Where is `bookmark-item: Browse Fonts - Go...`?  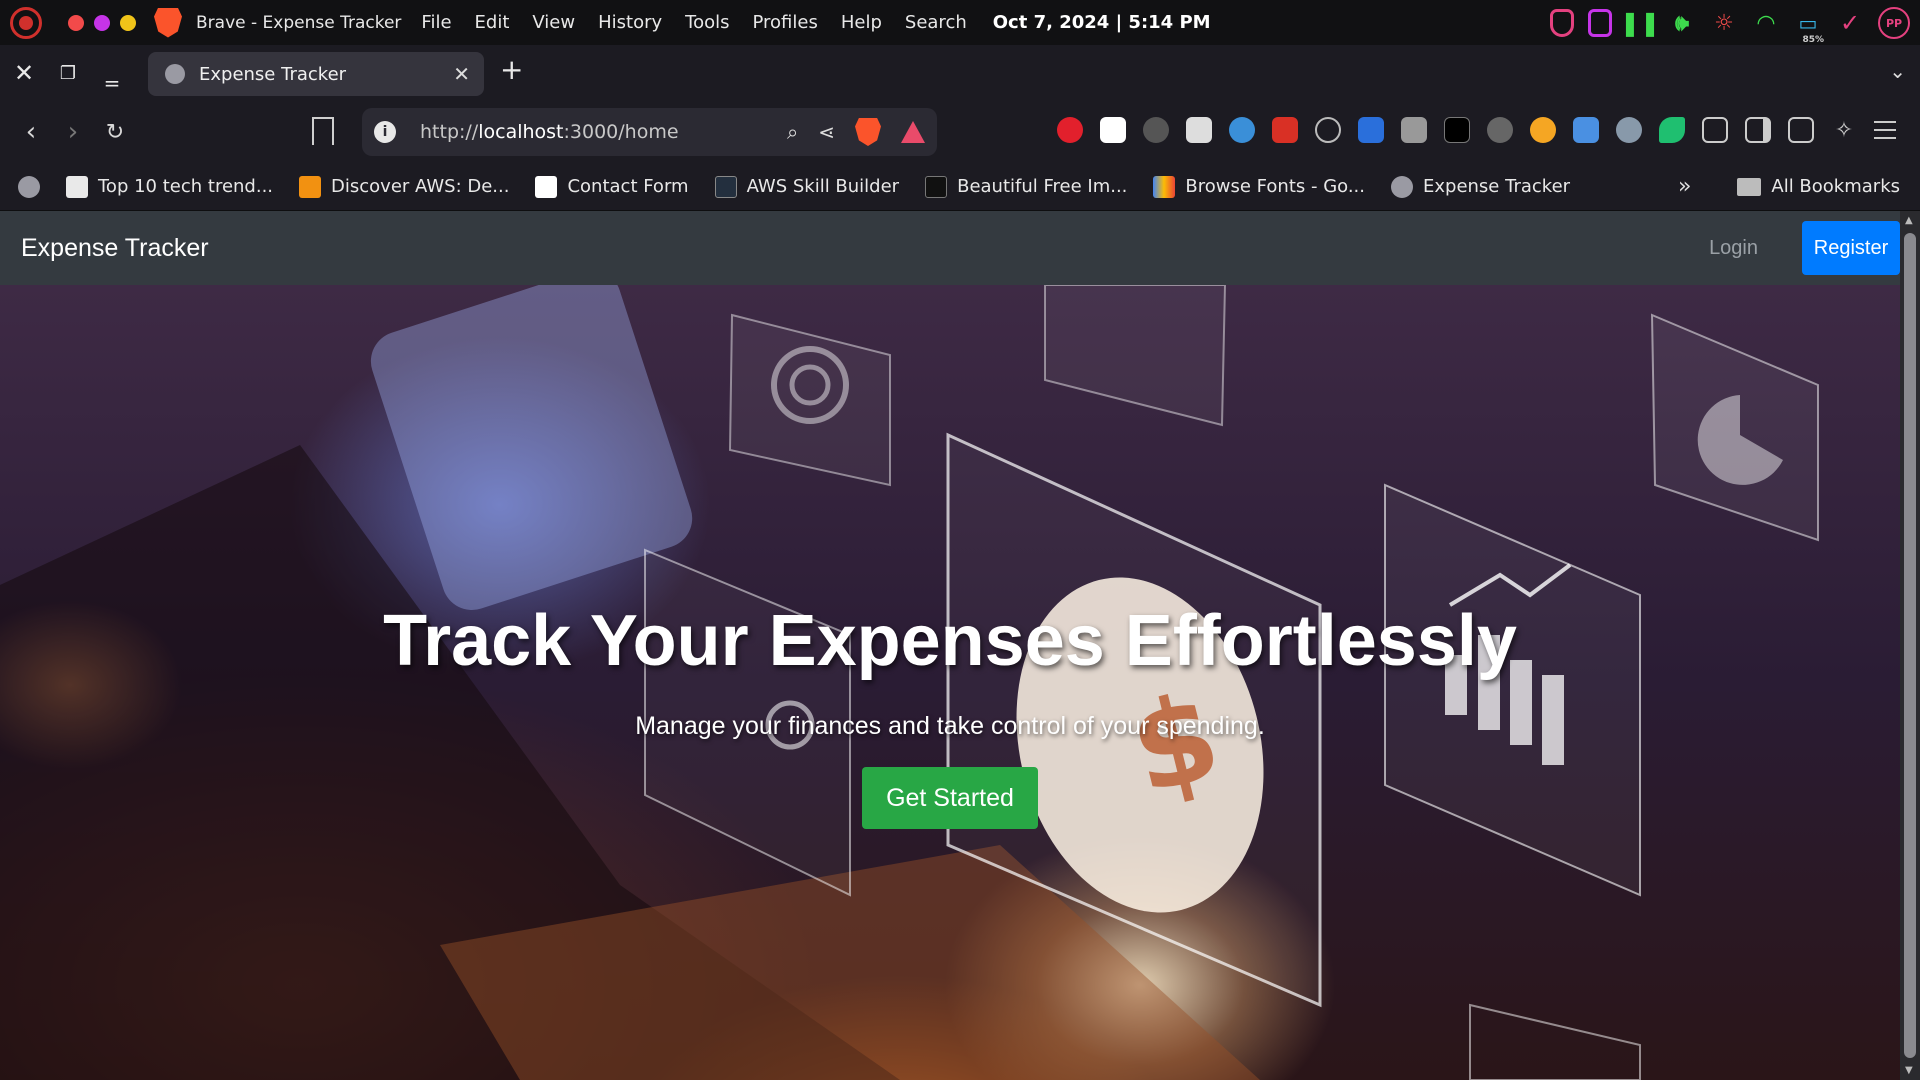 bookmark-item: Browse Fonts - Go... is located at coordinates (1259, 186).